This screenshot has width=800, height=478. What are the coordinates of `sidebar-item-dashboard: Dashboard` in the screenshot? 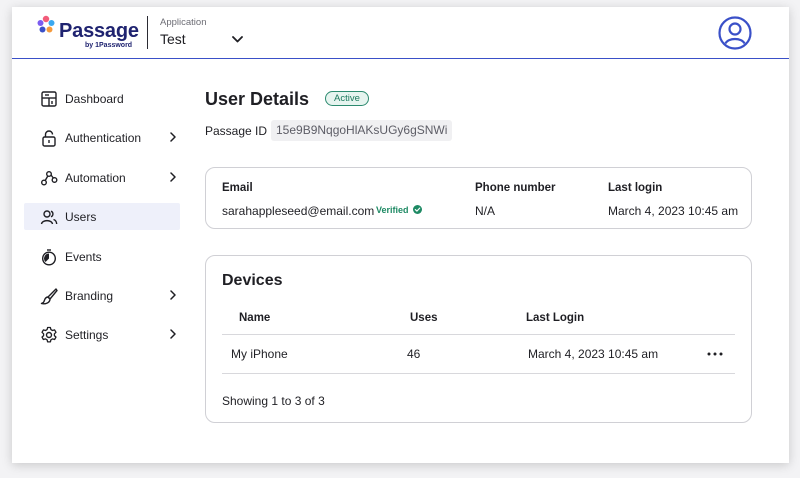 It's located at (102, 98).